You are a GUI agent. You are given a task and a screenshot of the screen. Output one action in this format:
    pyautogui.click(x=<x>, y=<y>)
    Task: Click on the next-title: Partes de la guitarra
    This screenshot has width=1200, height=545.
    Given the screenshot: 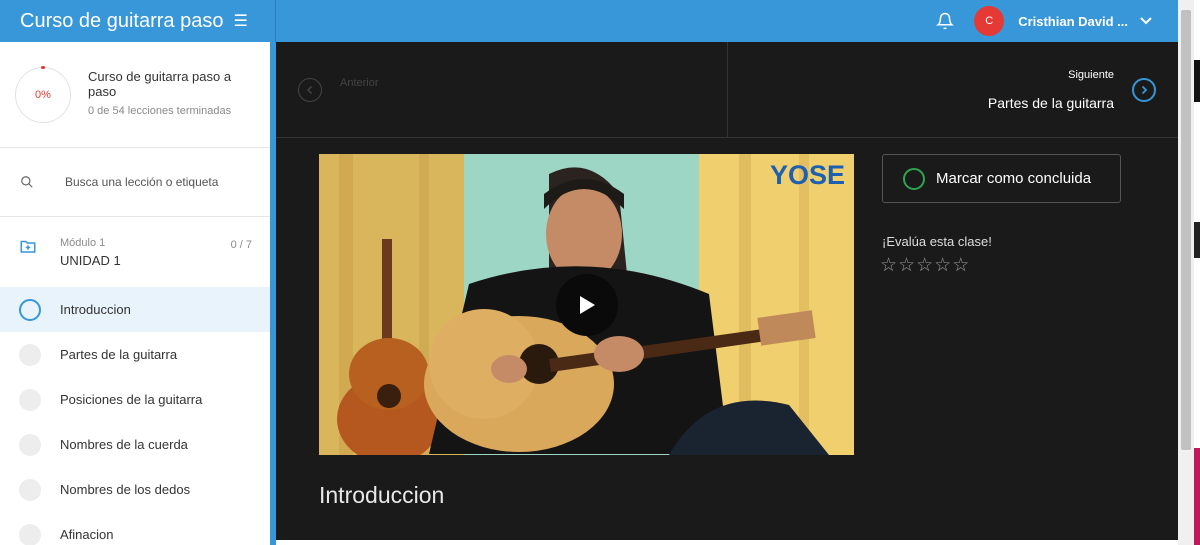 What is the action you would take?
    pyautogui.click(x=1050, y=102)
    